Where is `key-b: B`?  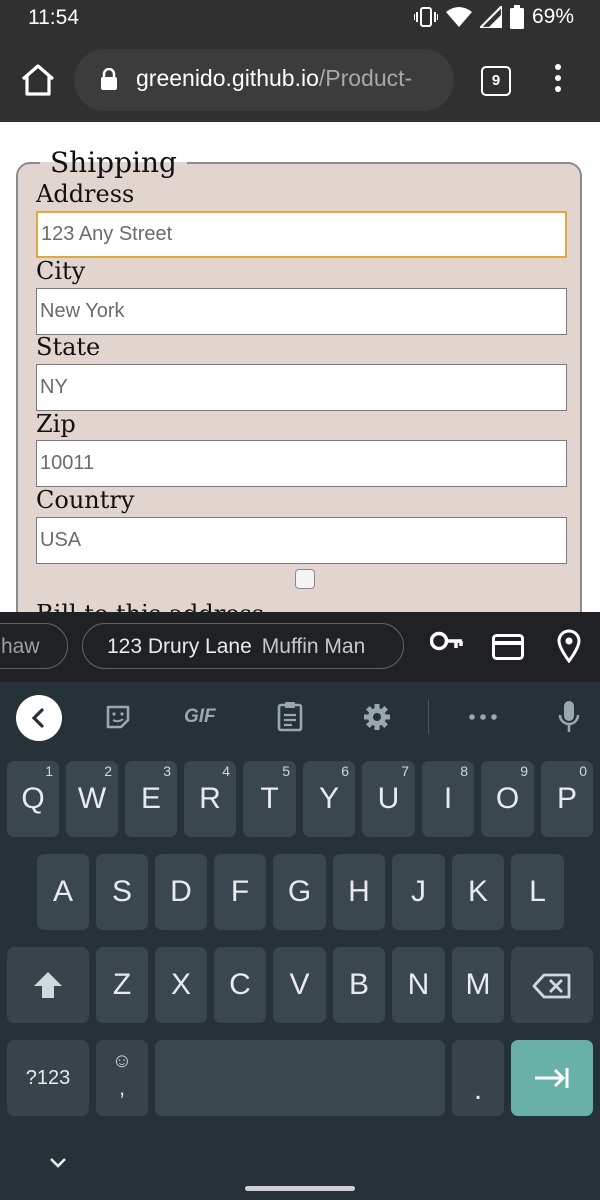
key-b: B is located at coordinates (359, 985).